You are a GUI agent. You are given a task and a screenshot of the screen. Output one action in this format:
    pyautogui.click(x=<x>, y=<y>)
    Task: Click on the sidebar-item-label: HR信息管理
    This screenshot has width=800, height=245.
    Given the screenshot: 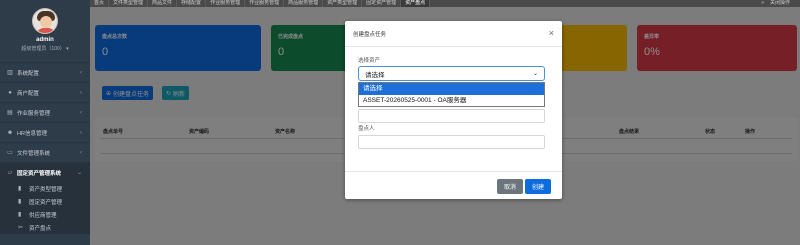 What is the action you would take?
    pyautogui.click(x=32, y=133)
    